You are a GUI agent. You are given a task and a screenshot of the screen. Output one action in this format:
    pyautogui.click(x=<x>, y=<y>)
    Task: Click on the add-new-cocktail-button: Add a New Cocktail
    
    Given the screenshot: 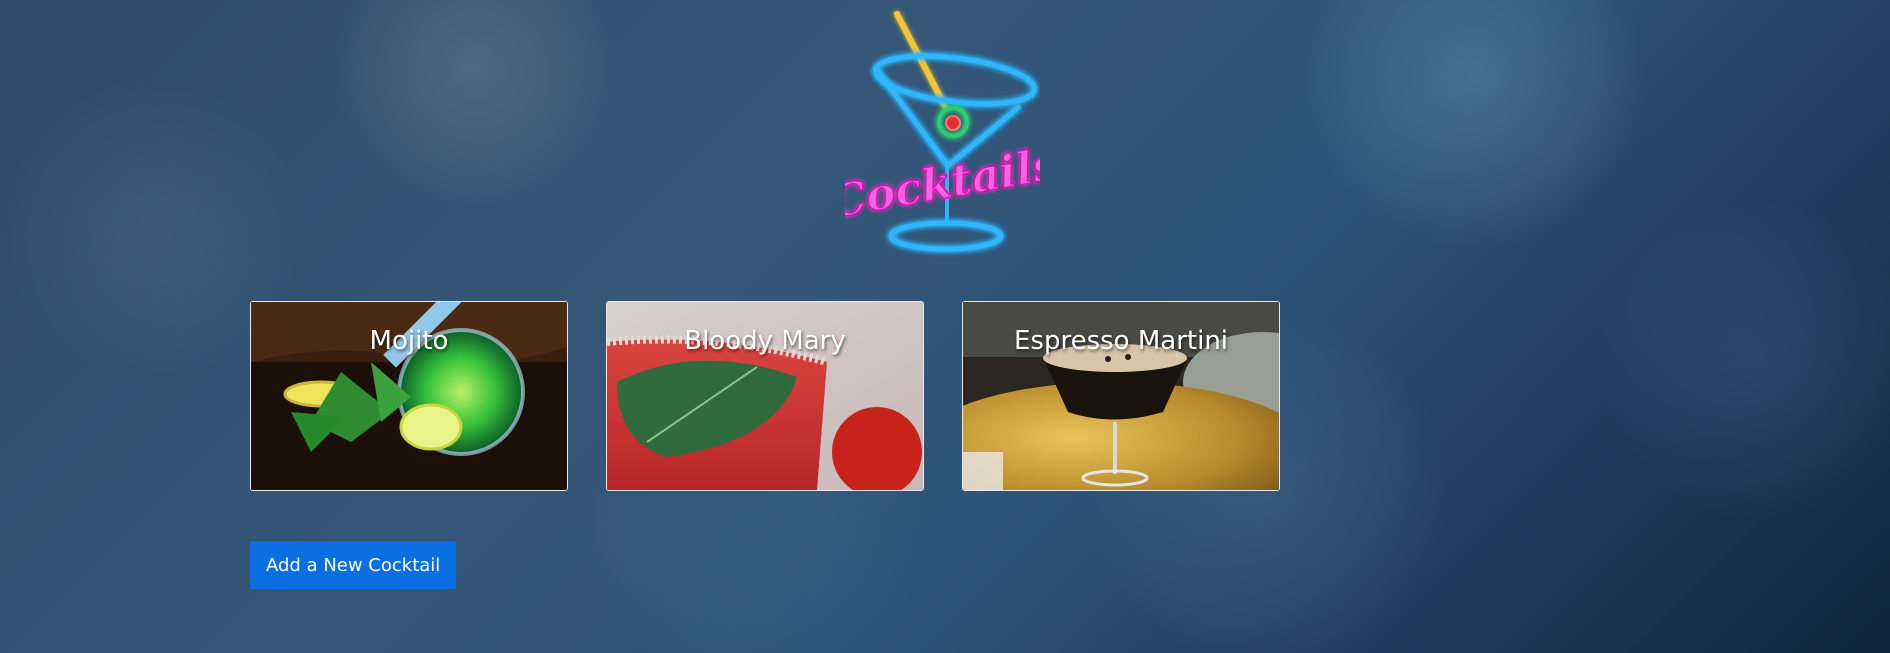 What is the action you would take?
    pyautogui.click(x=353, y=565)
    